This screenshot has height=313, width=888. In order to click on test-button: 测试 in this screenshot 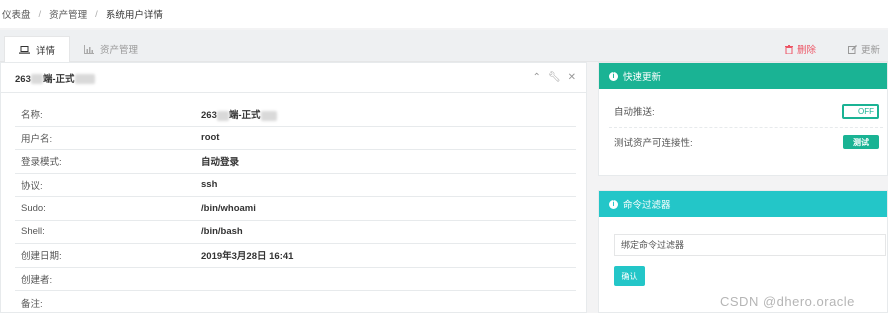, I will do `click(861, 142)`.